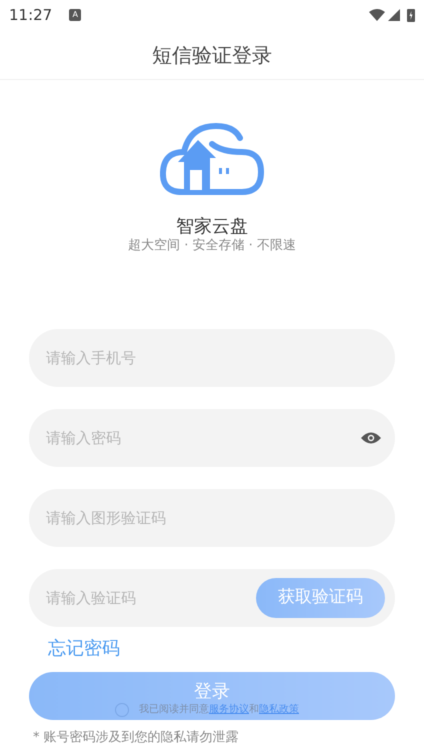  I want to click on app-tagline: 超大空间 · 安全存储 · 不限速, so click(212, 246).